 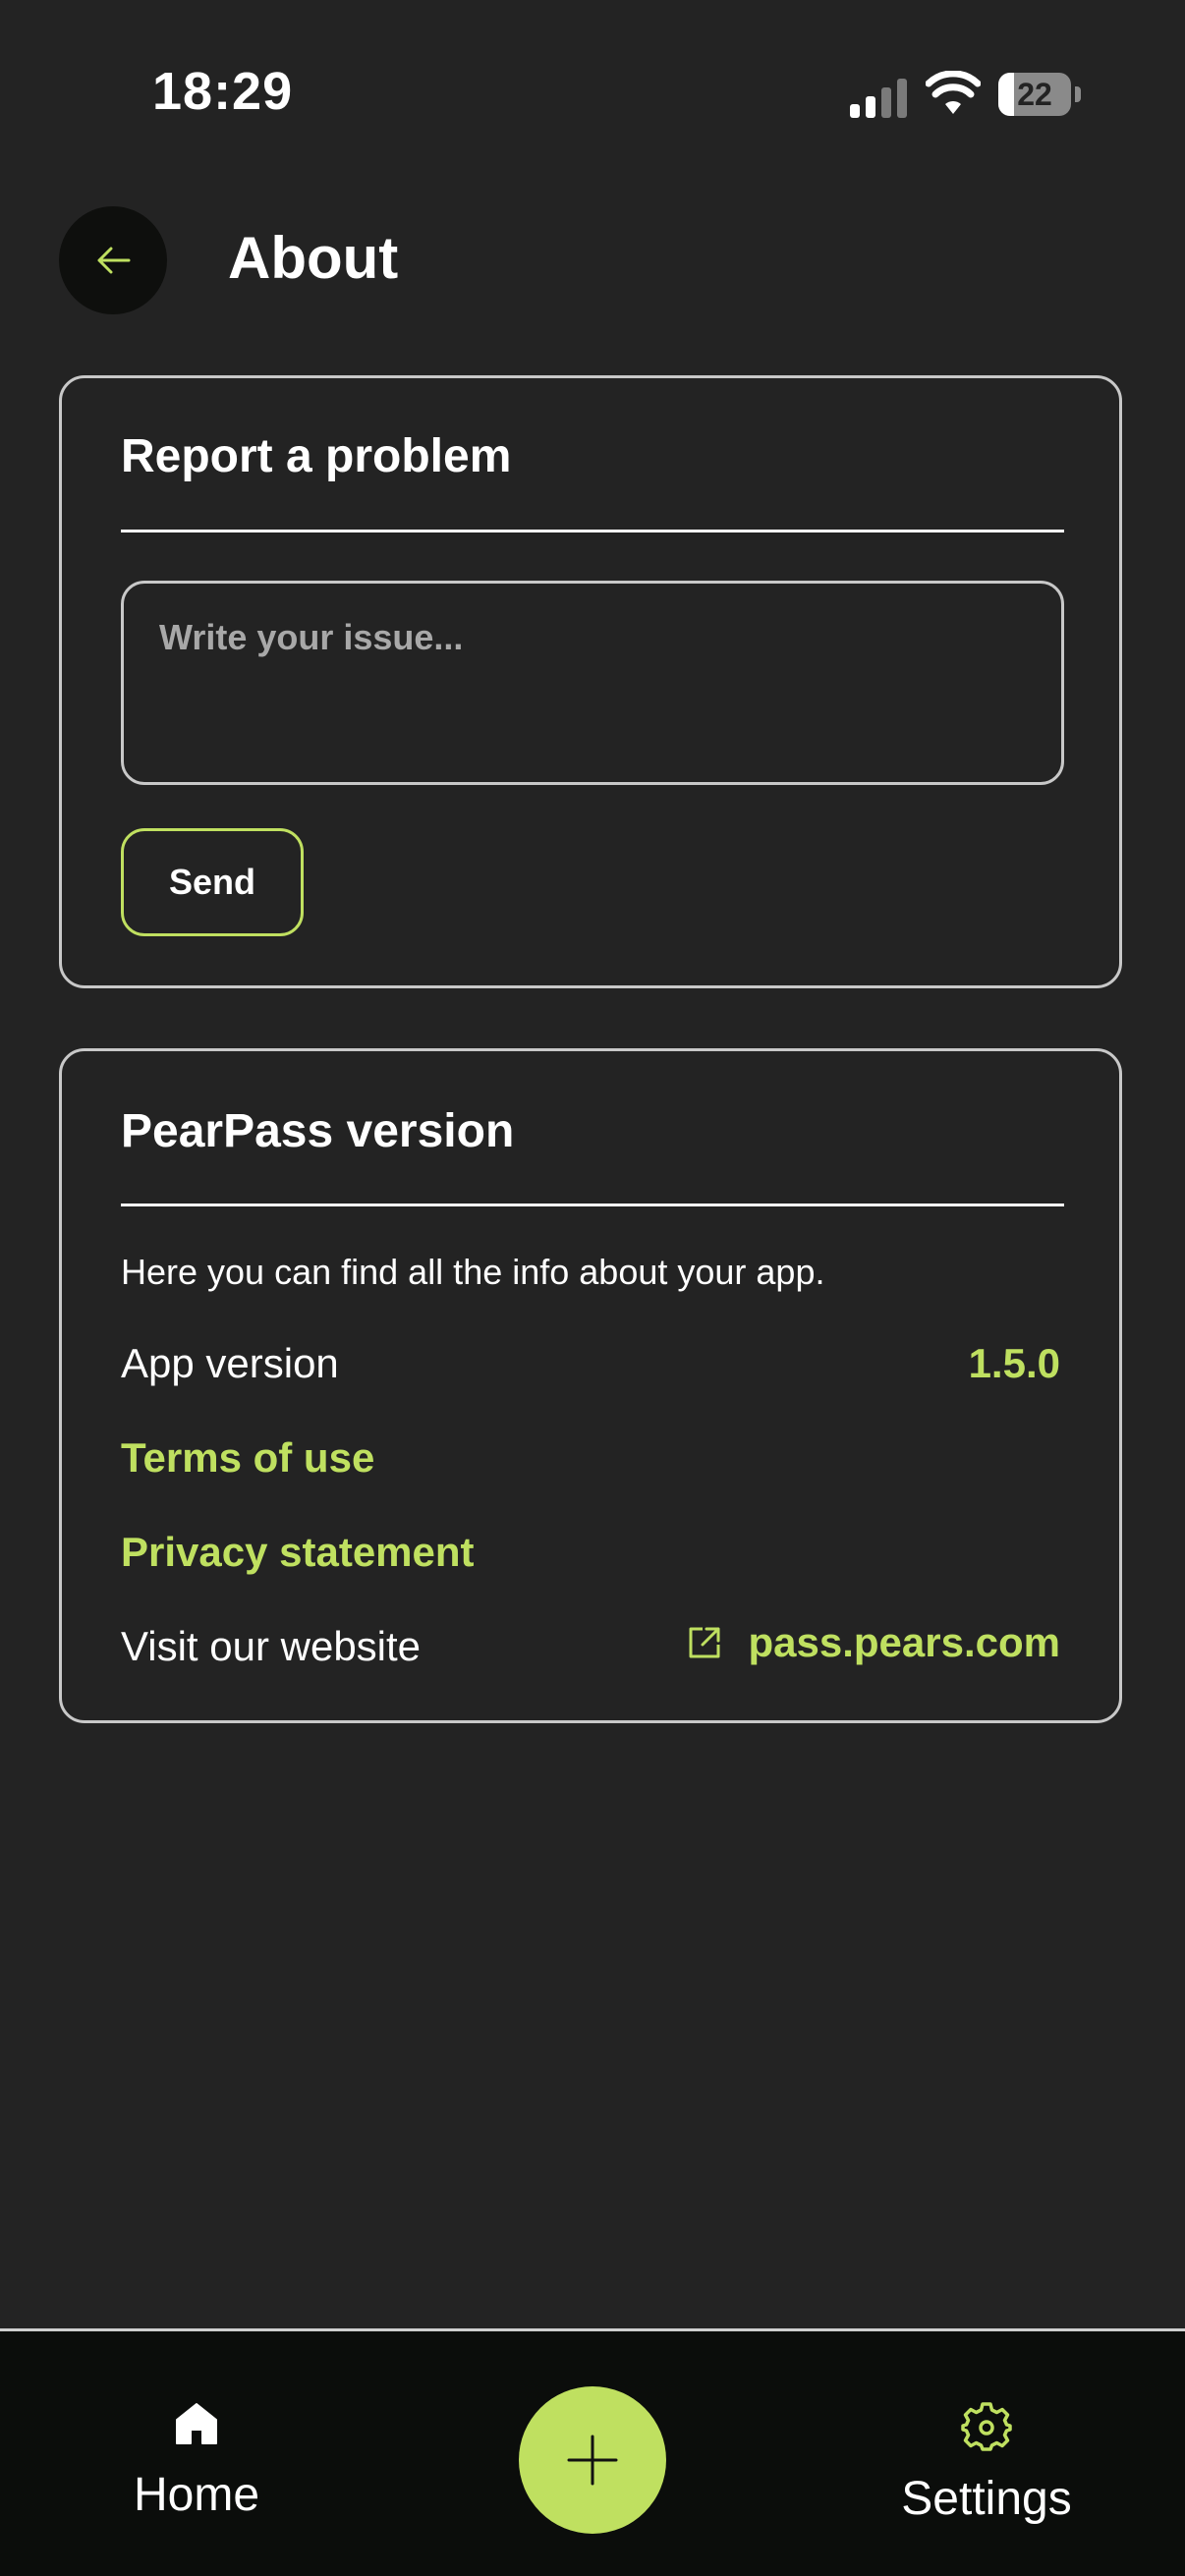 I want to click on wifi-icon, so click(x=954, y=92).